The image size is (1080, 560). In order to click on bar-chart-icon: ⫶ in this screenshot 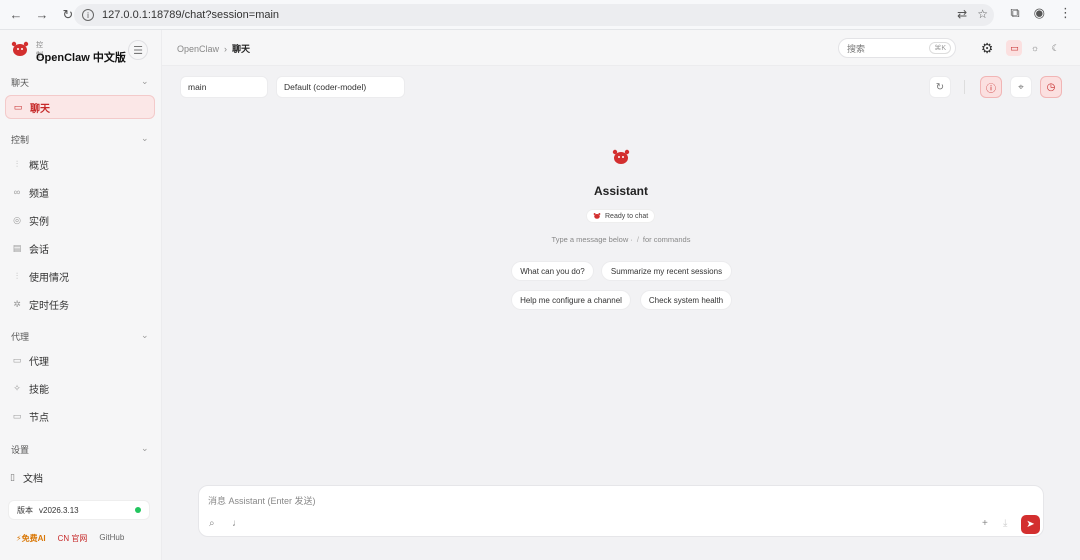, I will do `click(17, 163)`.